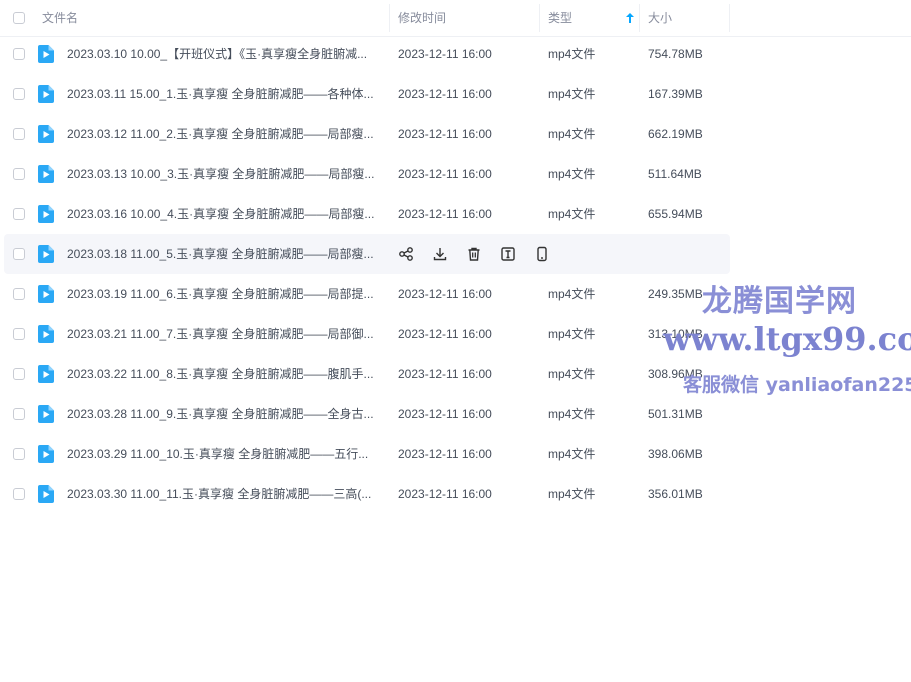 The height and width of the screenshot is (682, 911). I want to click on column-header-name: 文件名, so click(60, 18).